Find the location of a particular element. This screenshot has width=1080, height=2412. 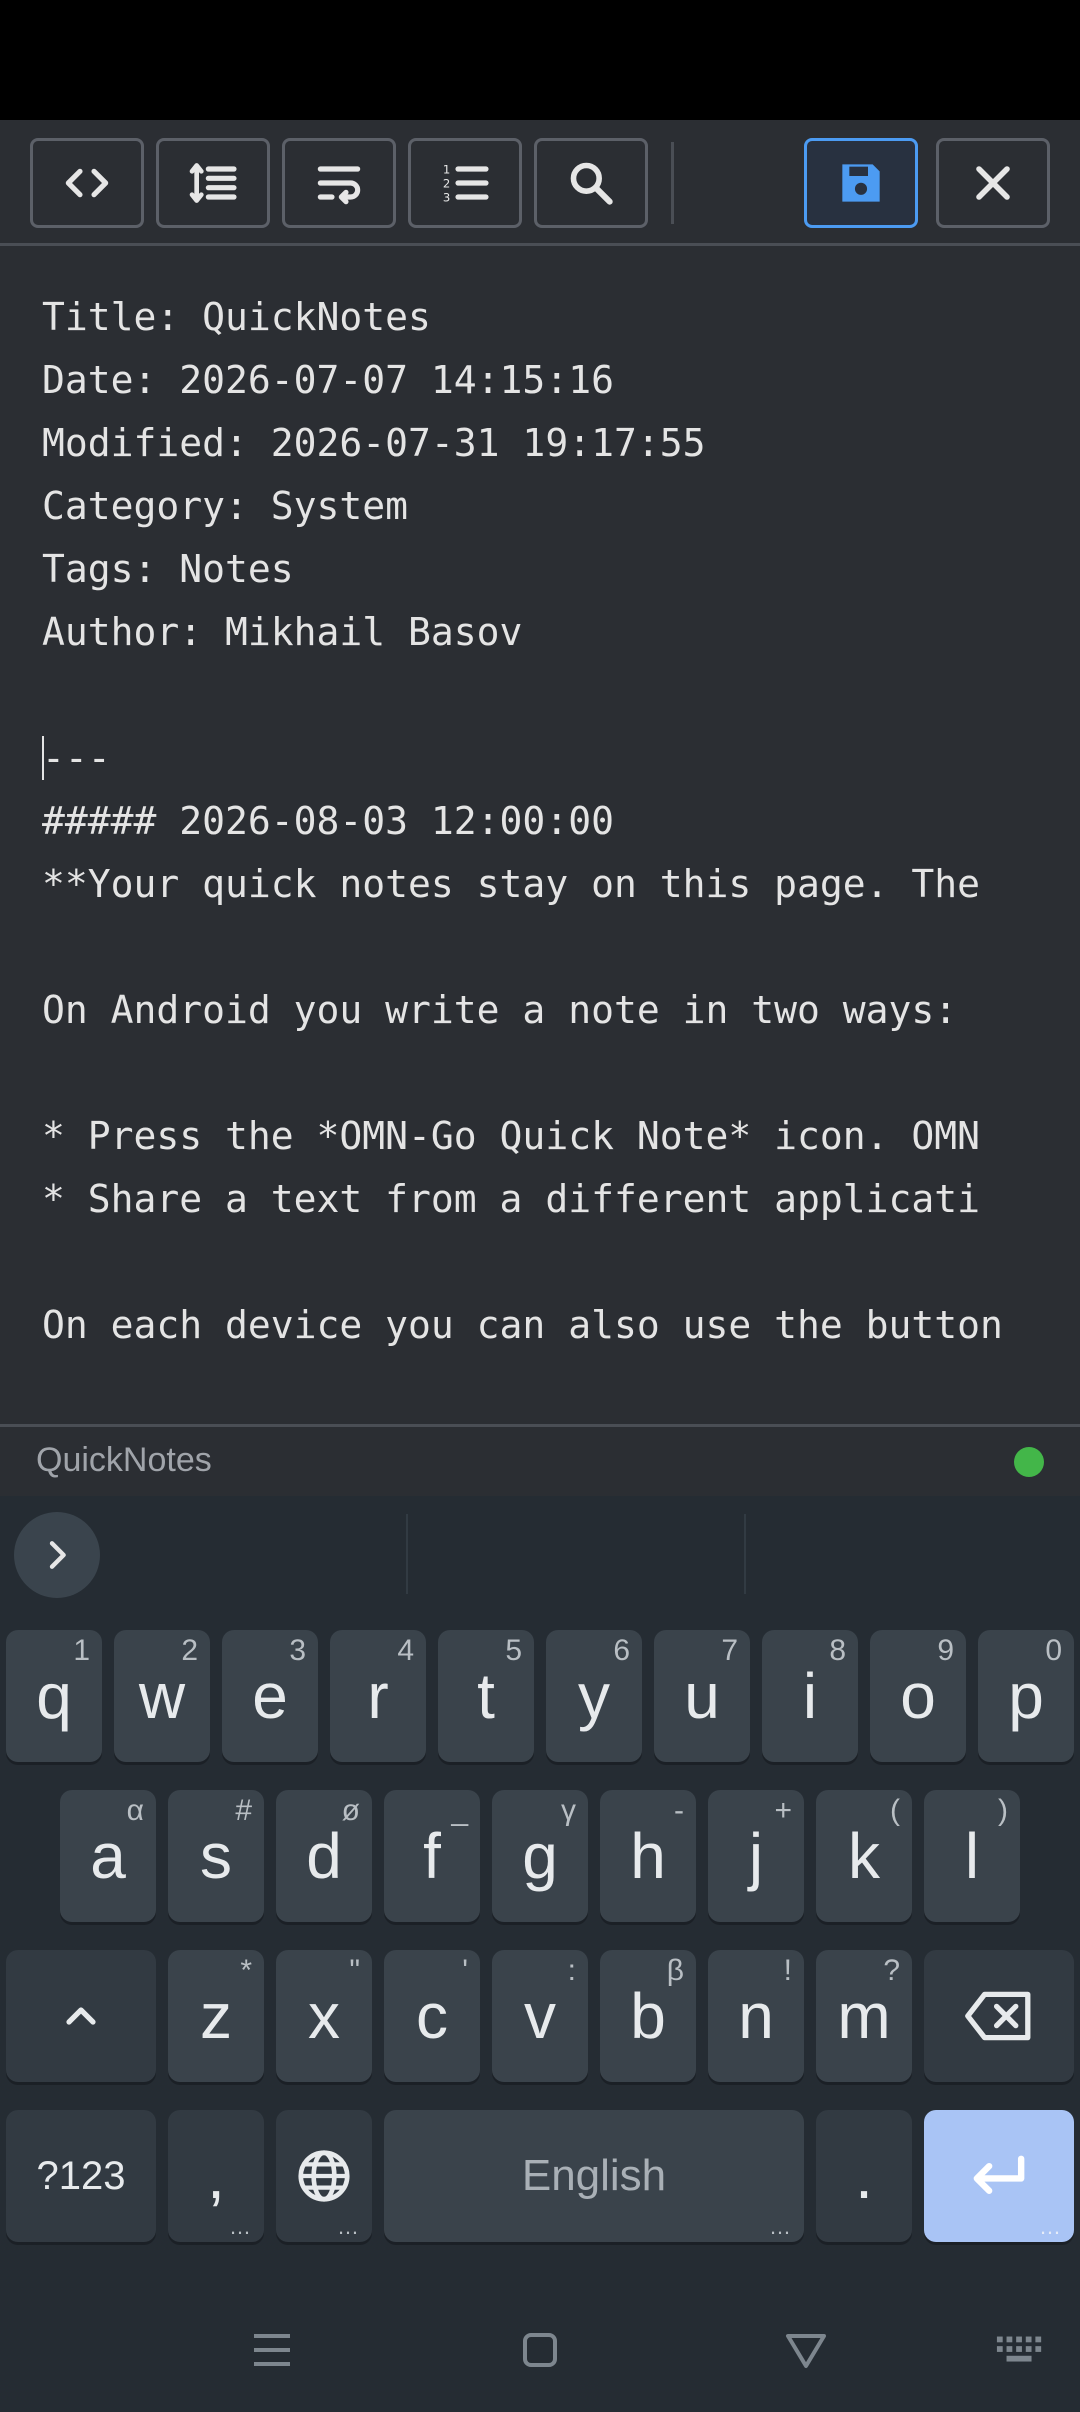

key-j: j + is located at coordinates (756, 1856).